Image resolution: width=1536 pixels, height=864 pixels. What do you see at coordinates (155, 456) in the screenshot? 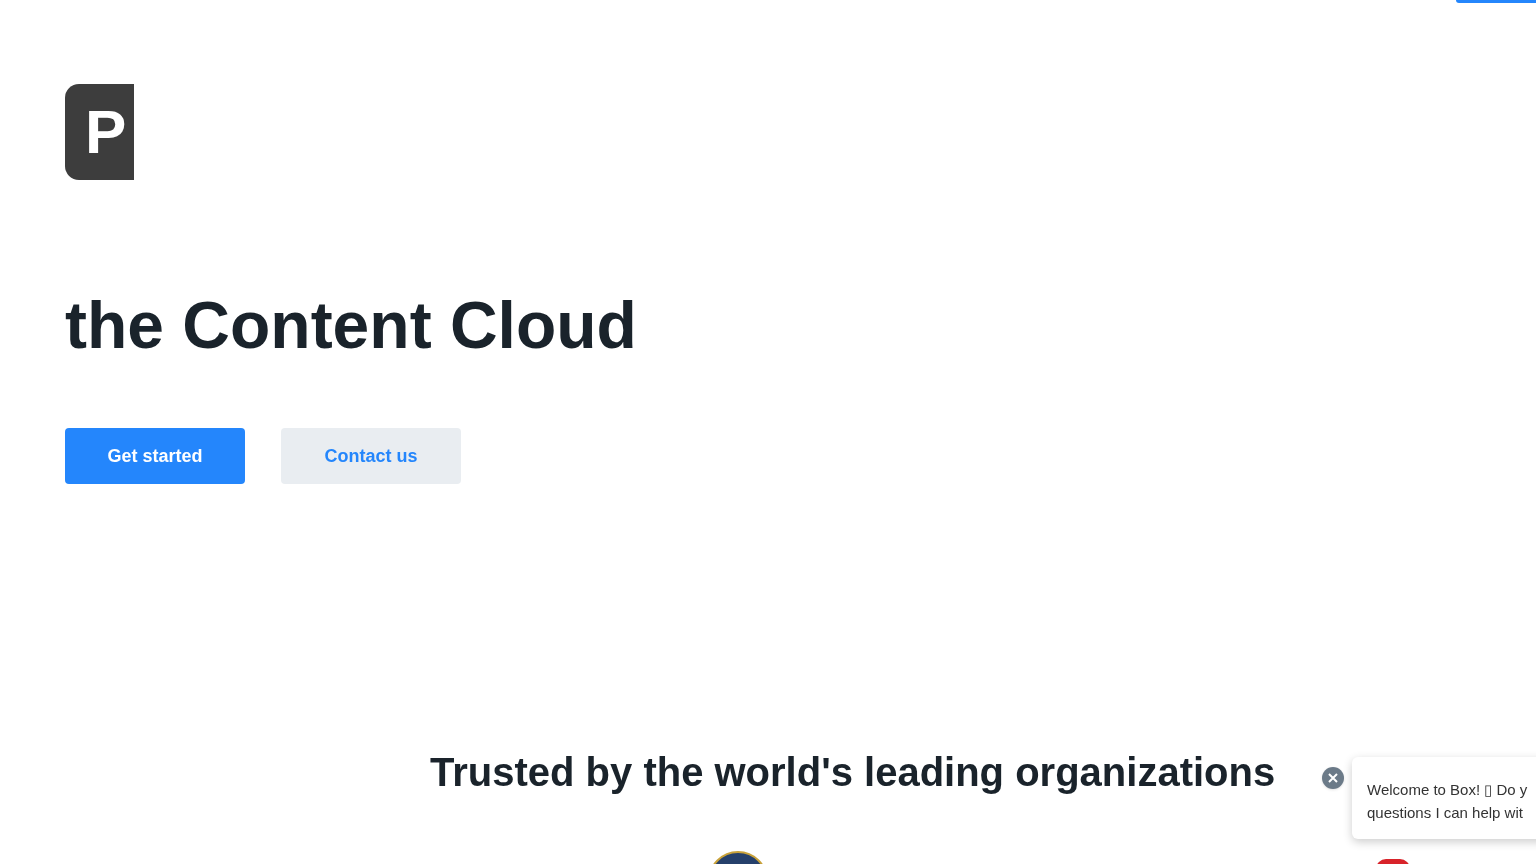
I see `get-started-button: Get started` at bounding box center [155, 456].